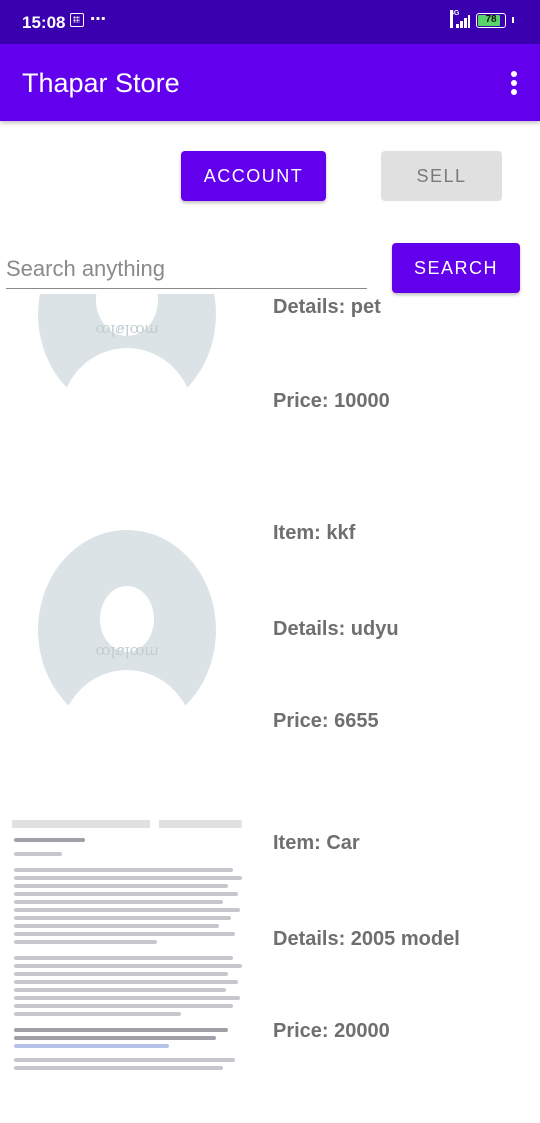 The height and width of the screenshot is (1123, 540). I want to click on status-notifications: ⋯, so click(88, 19).